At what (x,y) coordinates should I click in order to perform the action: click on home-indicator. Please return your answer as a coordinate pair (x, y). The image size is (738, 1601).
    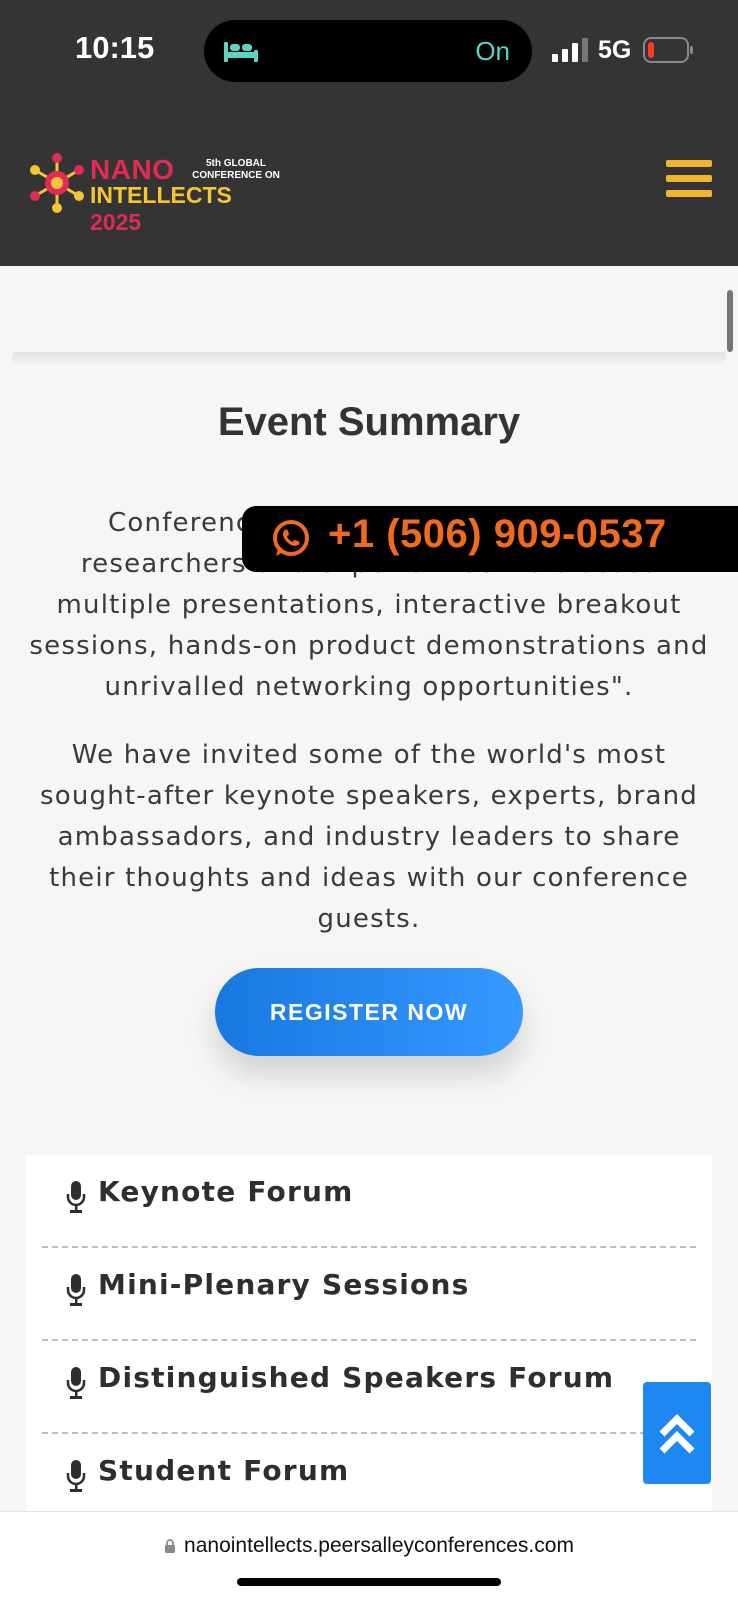
    Looking at the image, I should click on (369, 1582).